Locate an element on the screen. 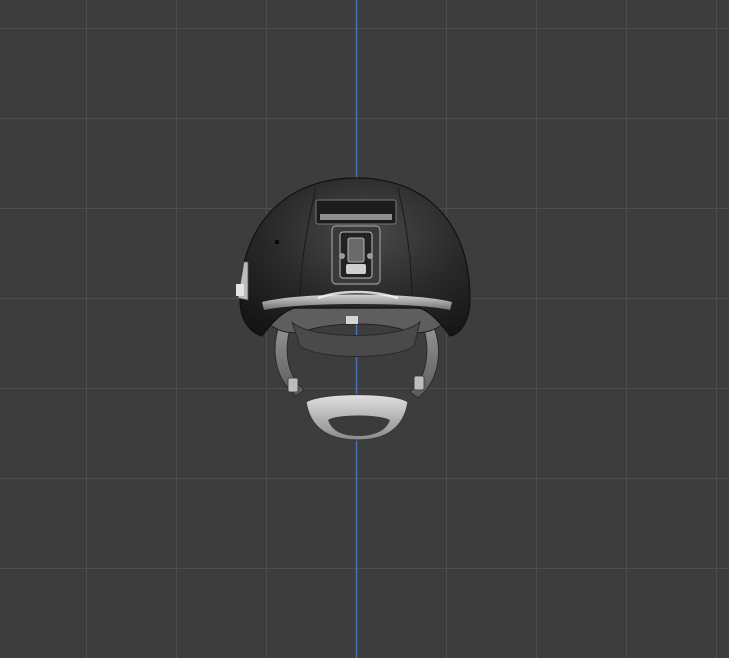 The height and width of the screenshot is (658, 729). liner-clip-icon is located at coordinates (352, 320).